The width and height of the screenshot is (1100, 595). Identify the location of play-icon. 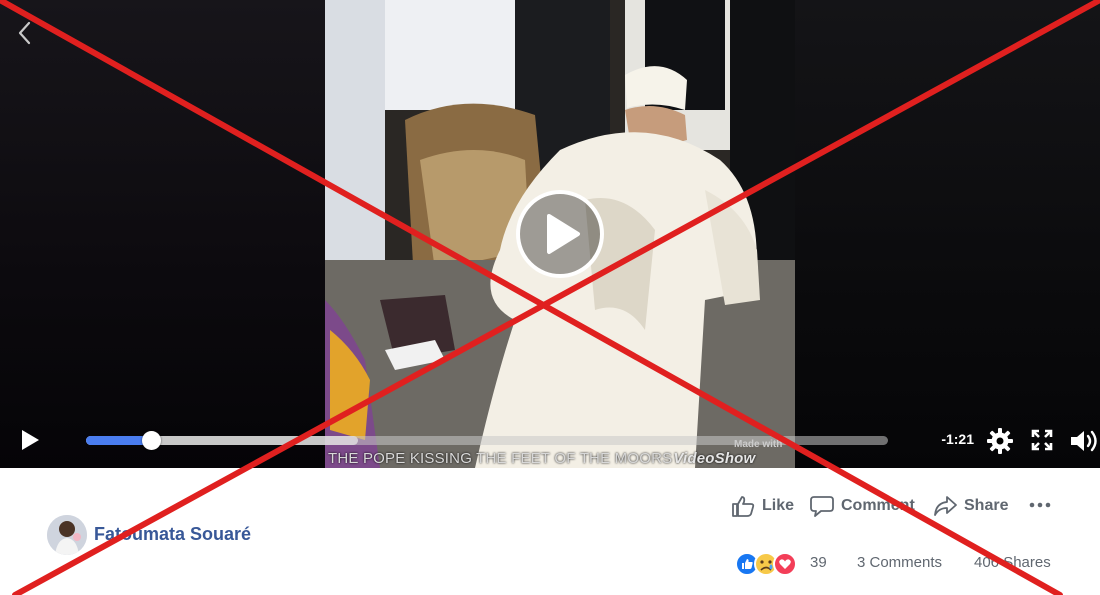
(30, 440).